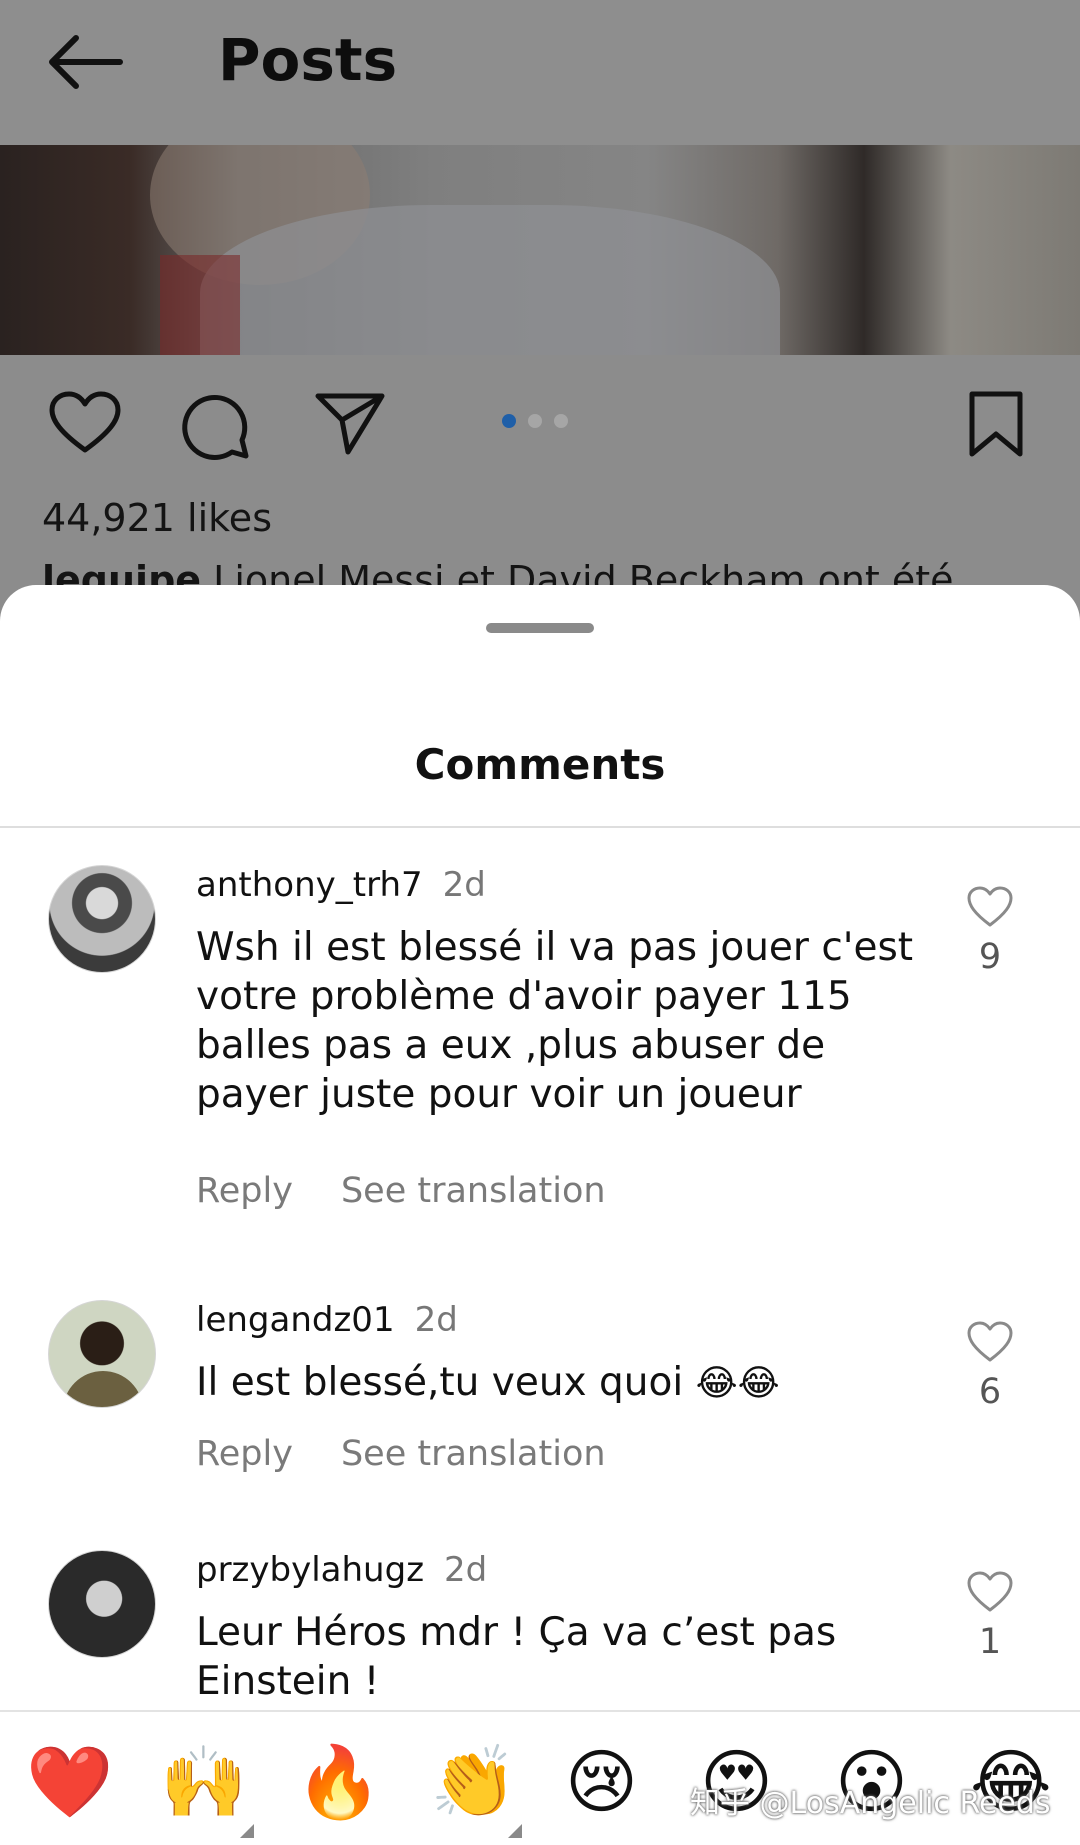  I want to click on send-icon, so click(350, 423).